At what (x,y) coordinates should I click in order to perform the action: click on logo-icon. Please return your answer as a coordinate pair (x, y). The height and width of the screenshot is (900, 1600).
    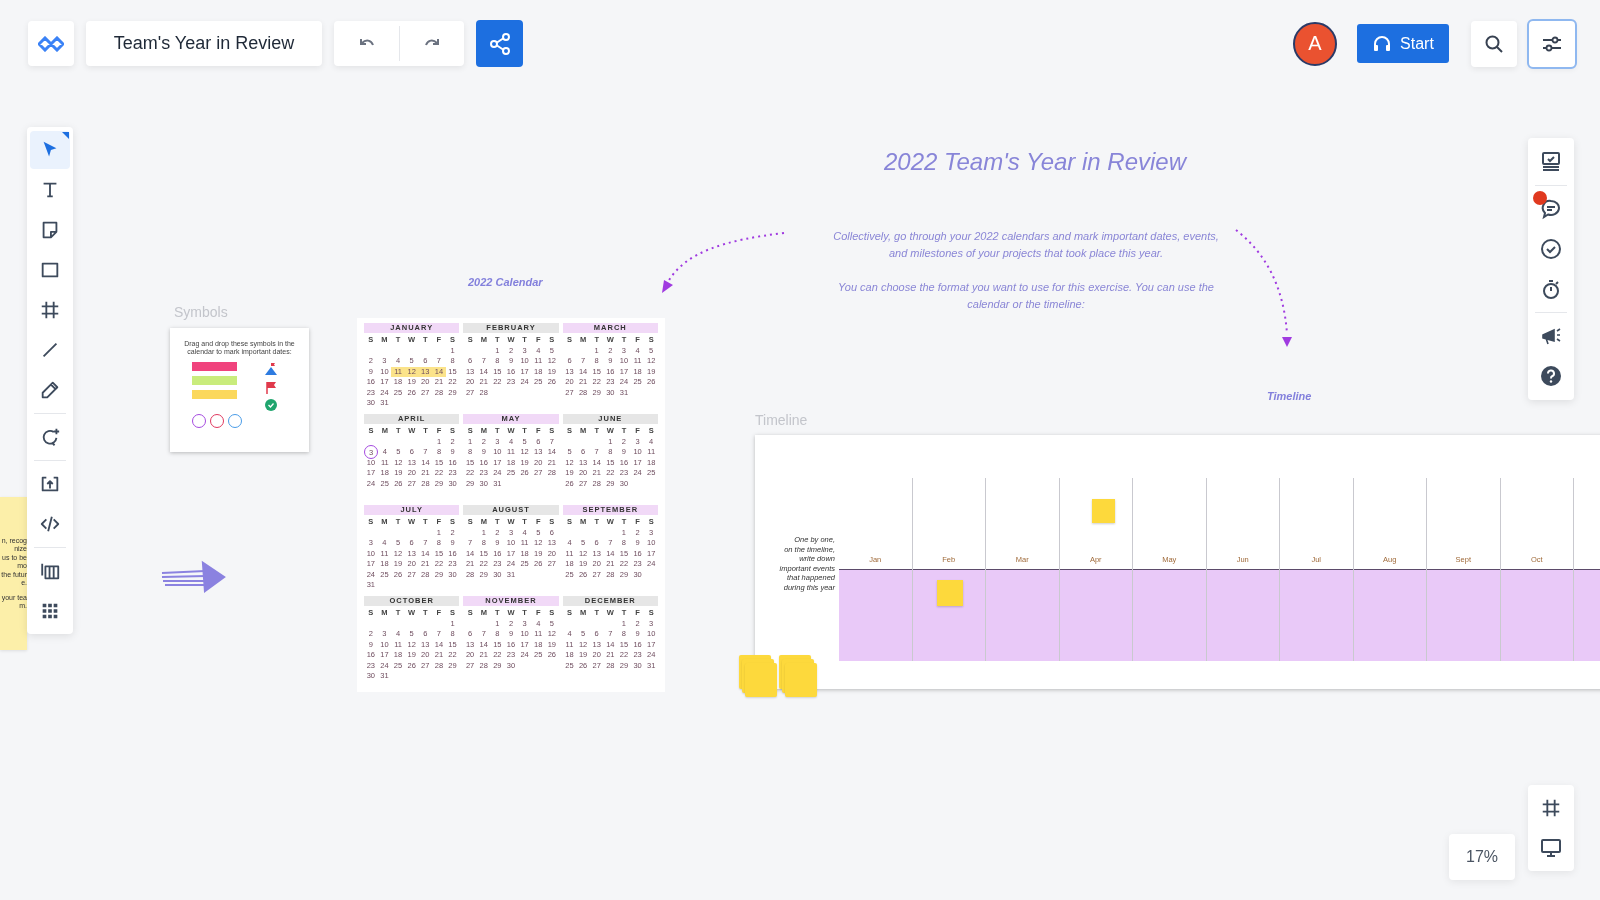
    Looking at the image, I should click on (51, 43).